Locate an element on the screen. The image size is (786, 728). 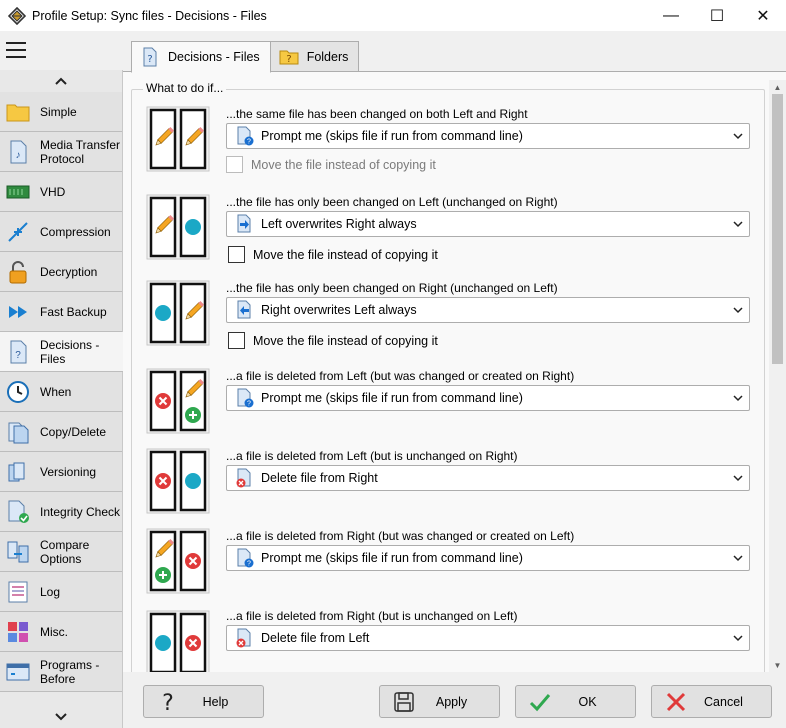
sidebar-item-label: Misc. is located at coordinates (54, 631).